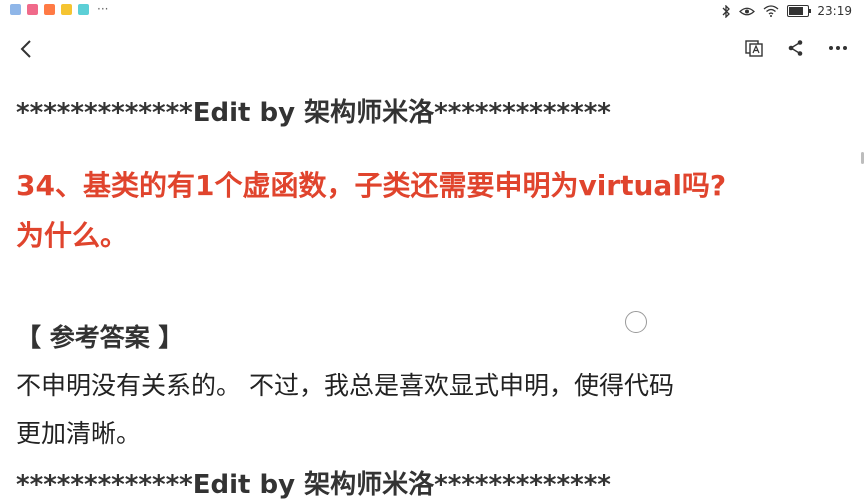 The height and width of the screenshot is (501, 864). What do you see at coordinates (786, 11) in the screenshot?
I see `system-indicators: 23:19` at bounding box center [786, 11].